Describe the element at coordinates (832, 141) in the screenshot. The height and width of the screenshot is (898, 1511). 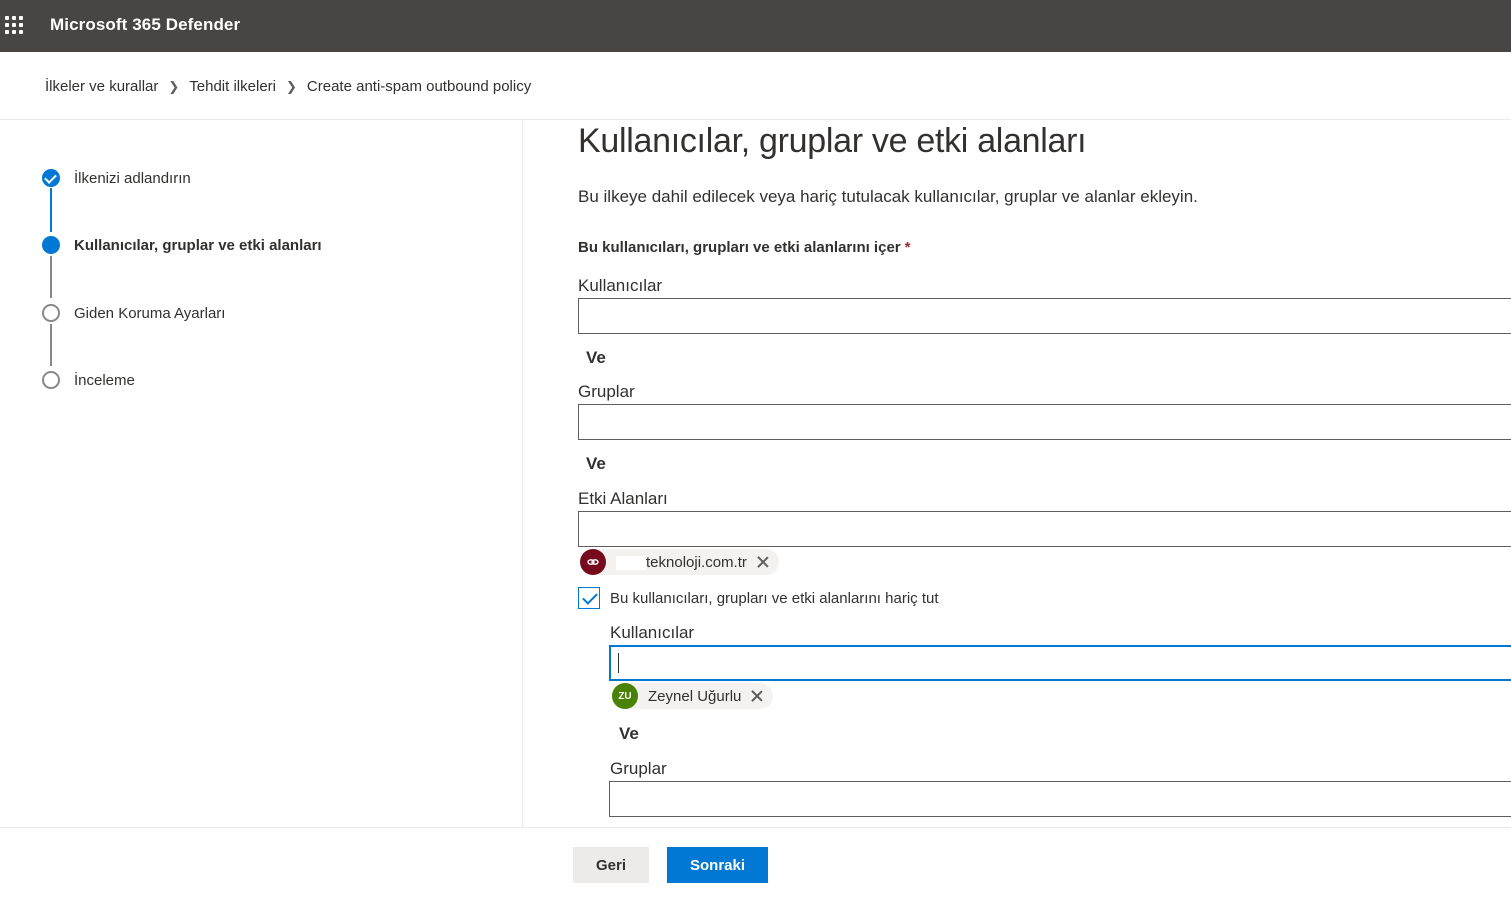
I see `page-title: Kullanıcılar, gruplar ve etki alanları` at that location.